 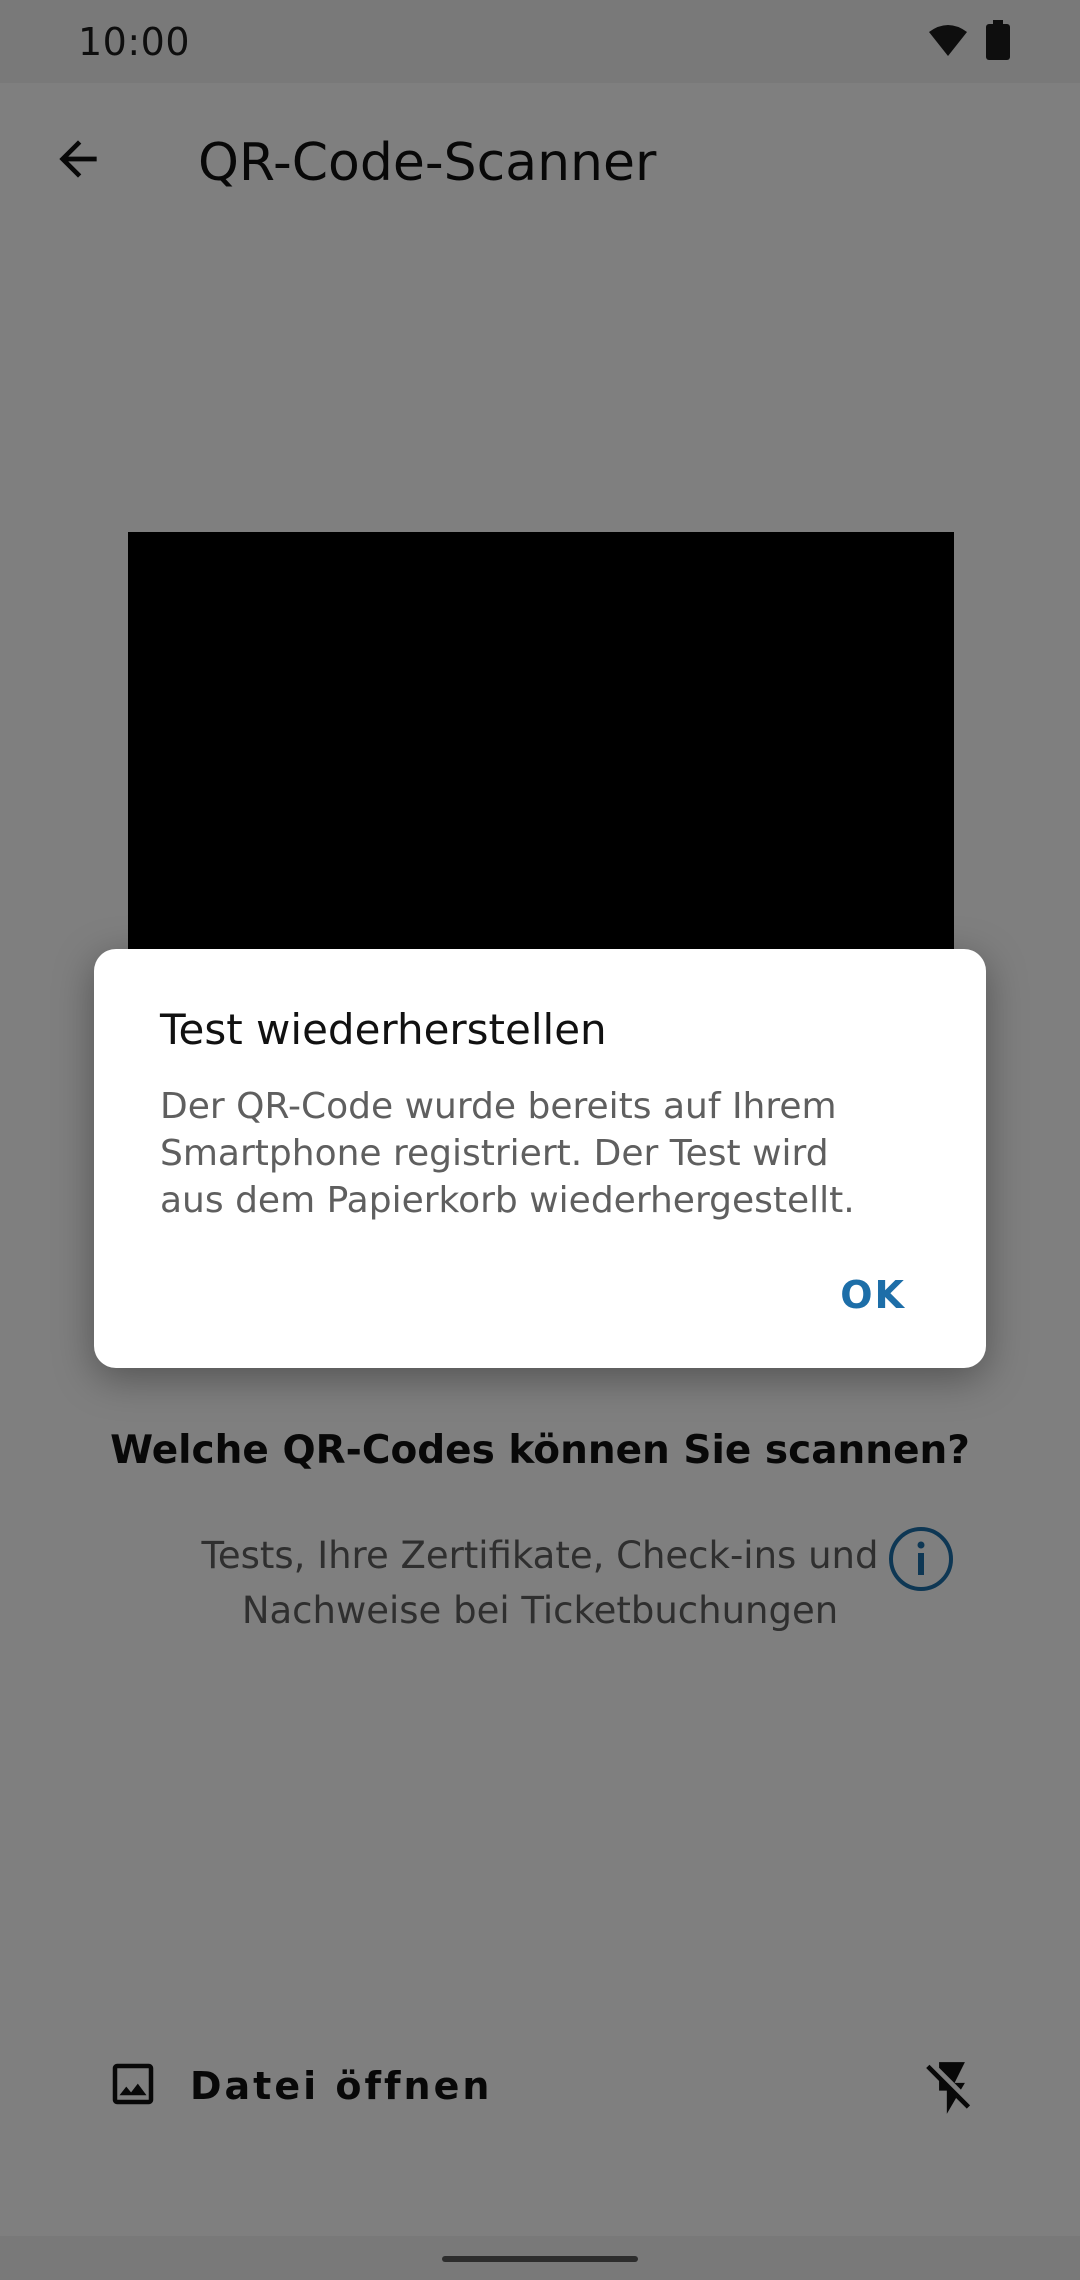 What do you see at coordinates (383, 1029) in the screenshot?
I see `dialog-title: Test wiederherstellen` at bounding box center [383, 1029].